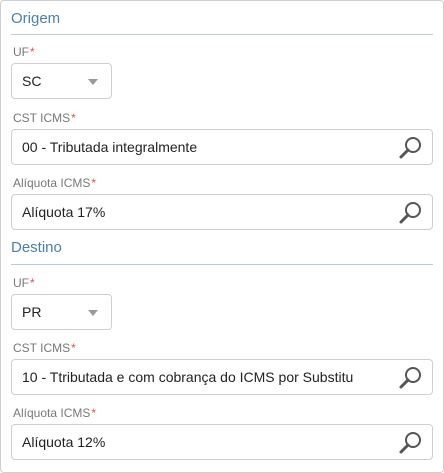  Describe the element at coordinates (110, 147) in the screenshot. I see `origem-cst-value: 00 - Tributada integralmente` at that location.